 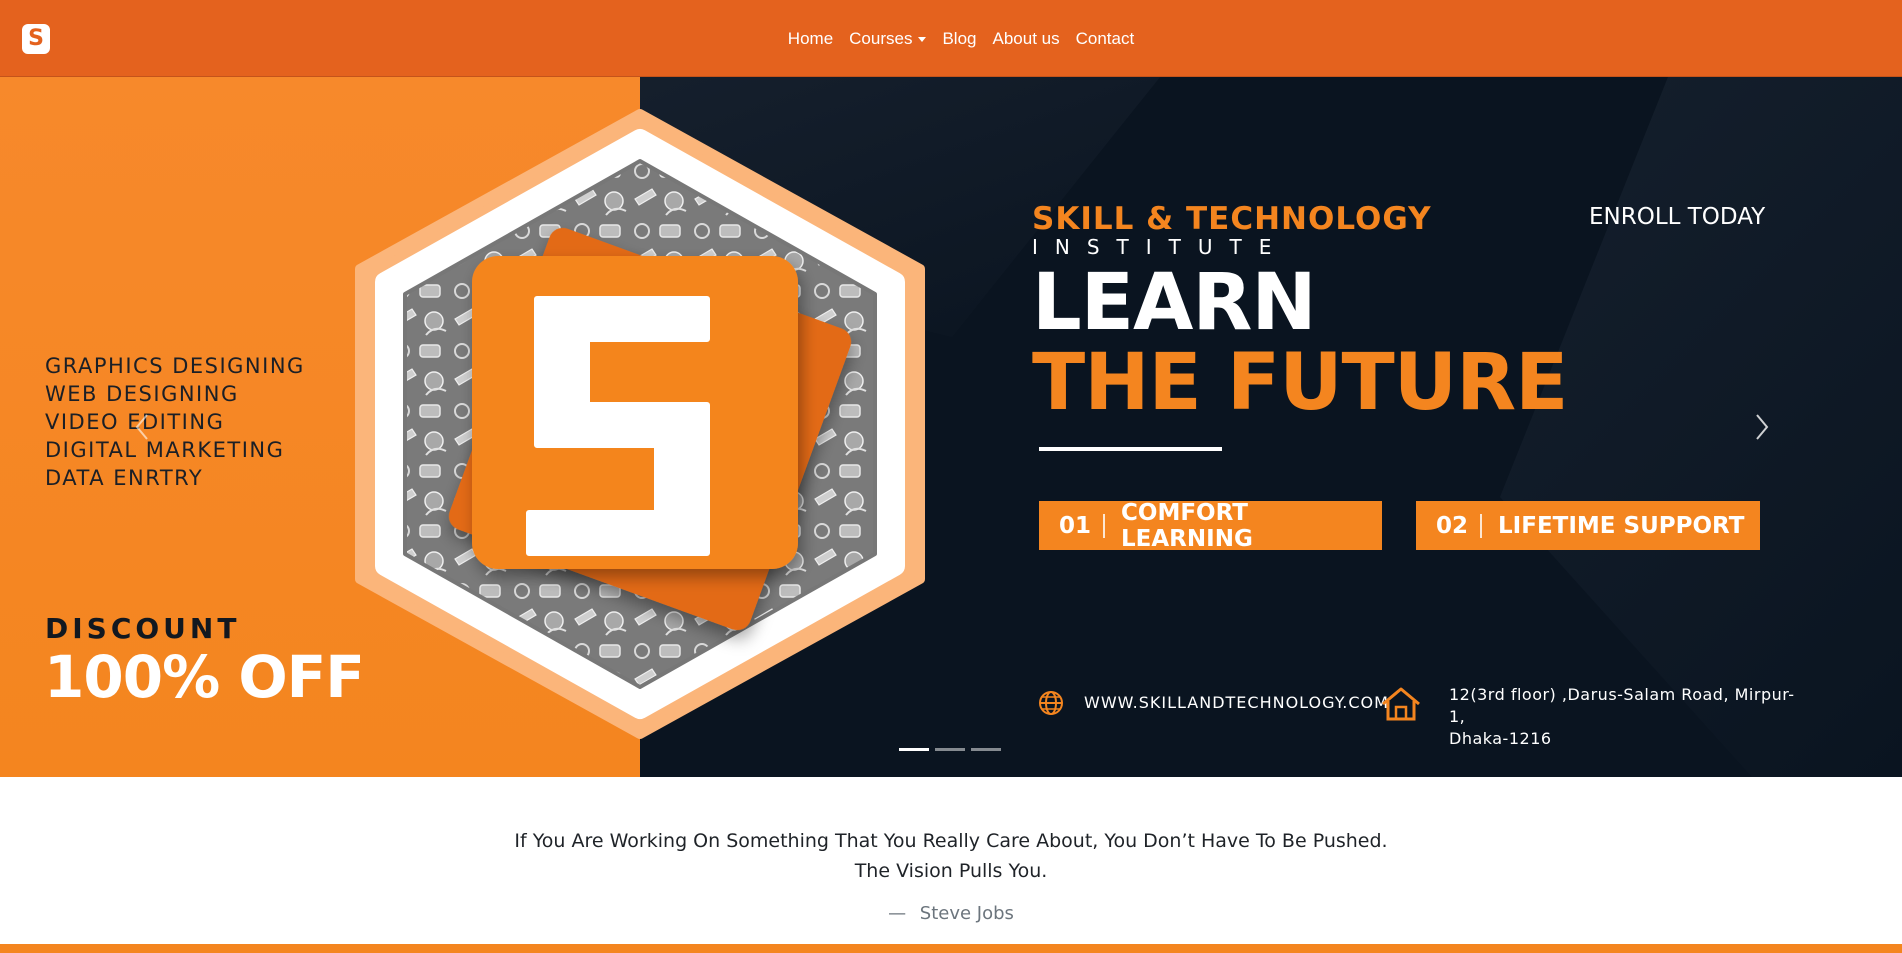 I want to click on discount-value: 100% OFF, so click(x=204, y=677).